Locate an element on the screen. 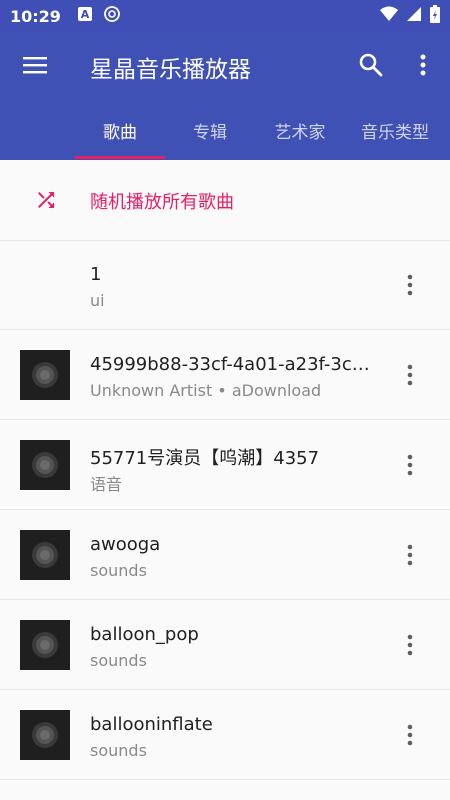 The height and width of the screenshot is (800, 450). song-list-item: awooga sounds is located at coordinates (225, 555).